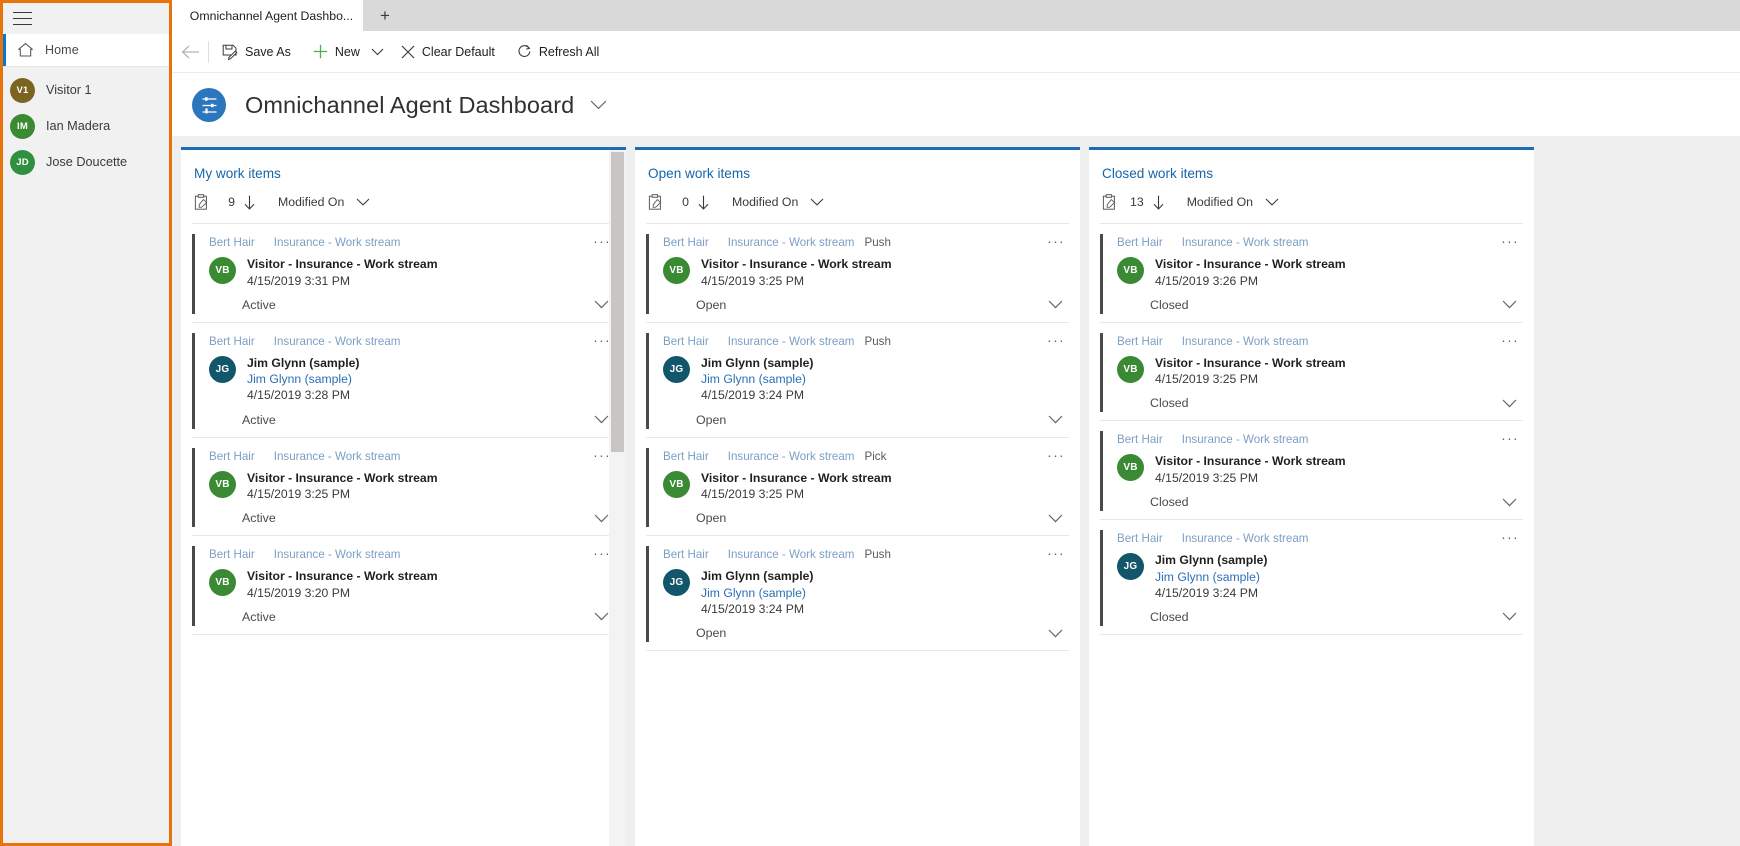 The height and width of the screenshot is (846, 1740). I want to click on hamburger-menu-icon, so click(22, 18).